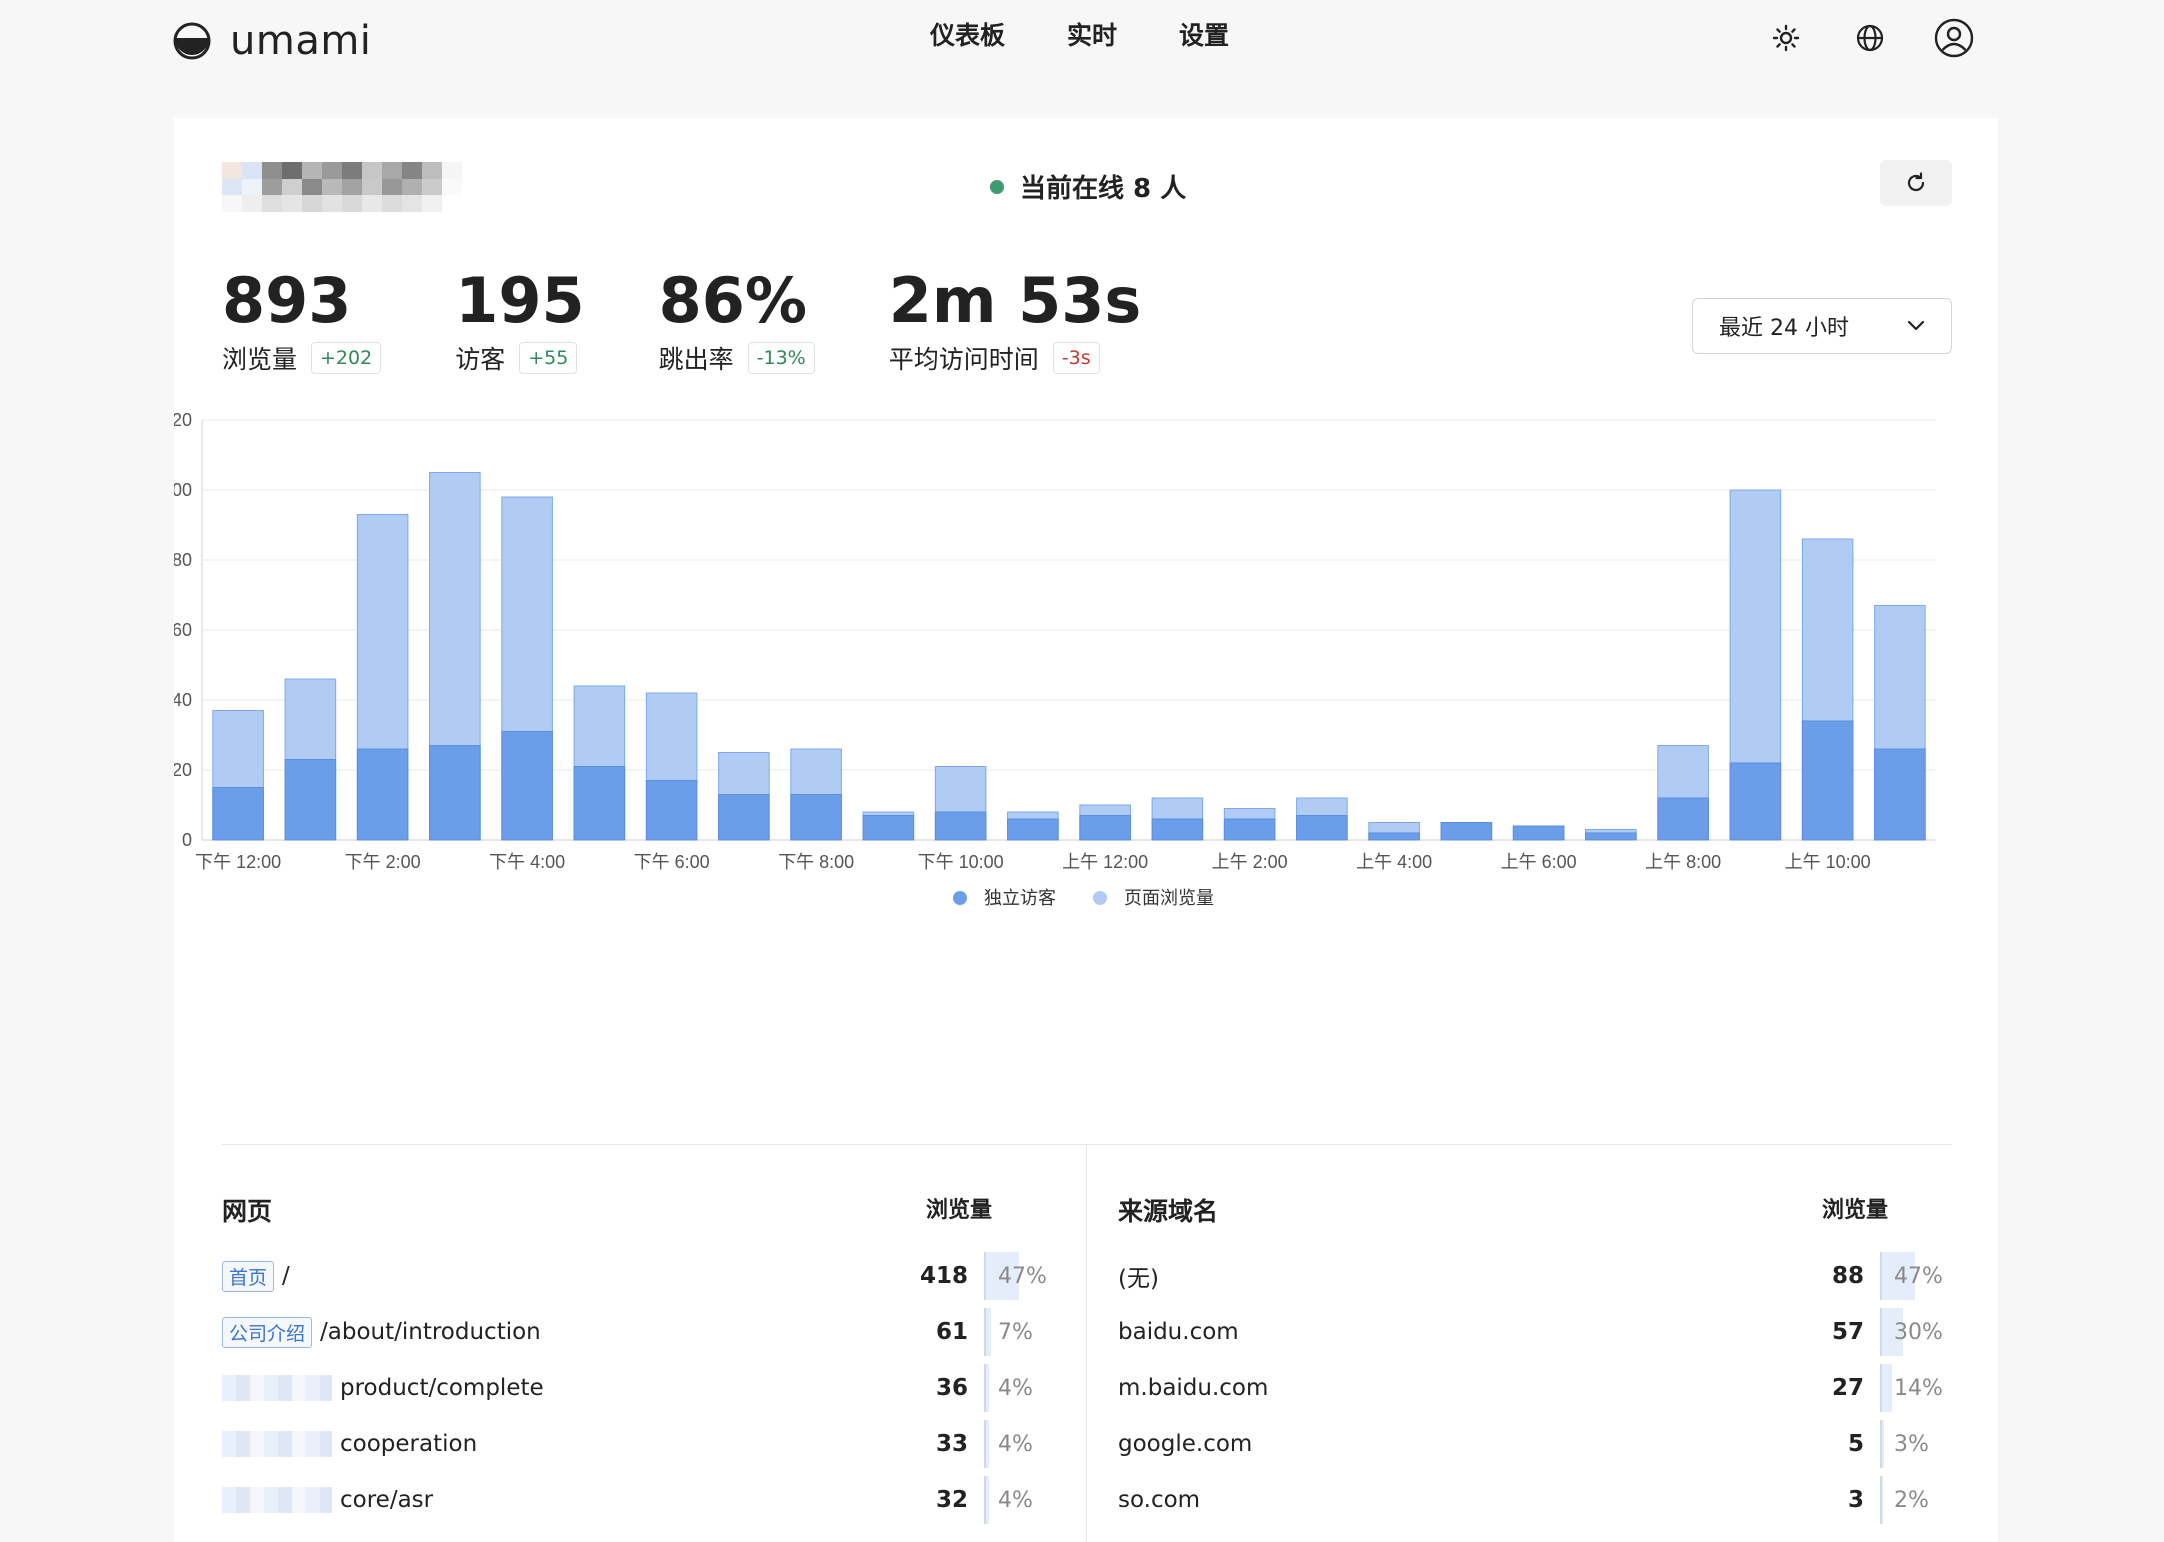  What do you see at coordinates (672, 862) in the screenshot?
I see `x-tick-label: 下午 6:00` at bounding box center [672, 862].